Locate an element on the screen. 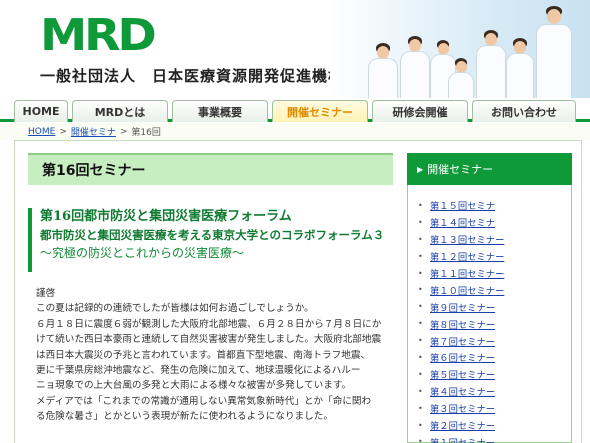 This screenshot has height=443, width=590. sidebar-item-seminar-12: • 第１２回セミナー is located at coordinates (493, 256).